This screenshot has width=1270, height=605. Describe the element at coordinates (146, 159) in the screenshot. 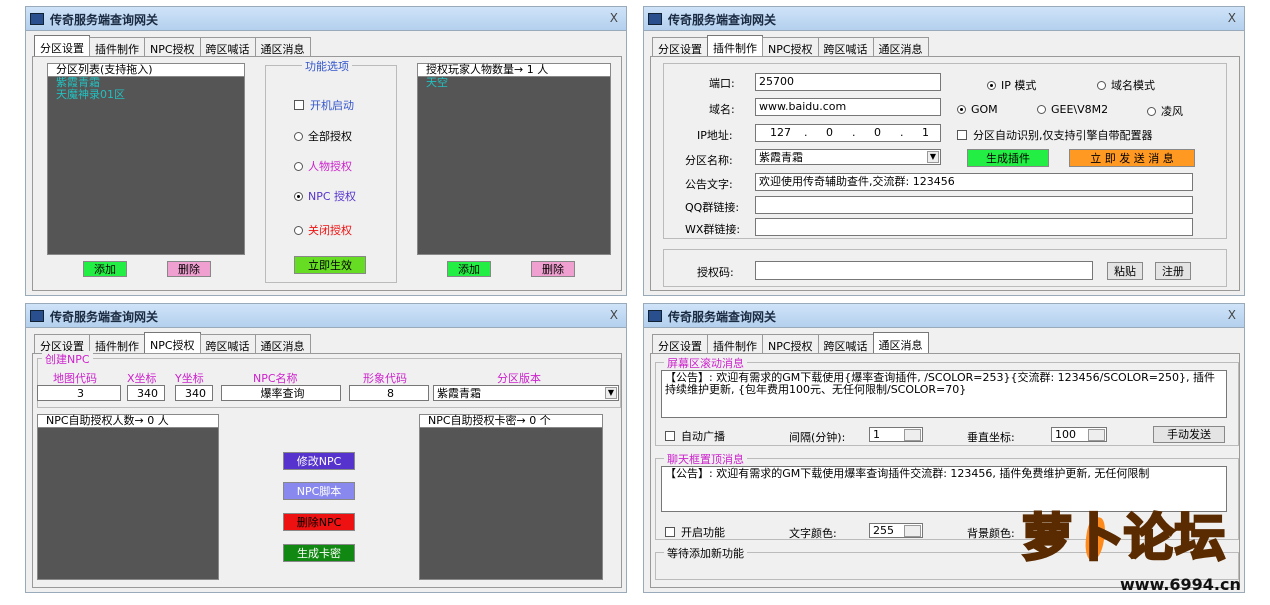

I see `zone-list: 分区列表(支持拖入) 紫霞青霜 天魔神录01区` at that location.